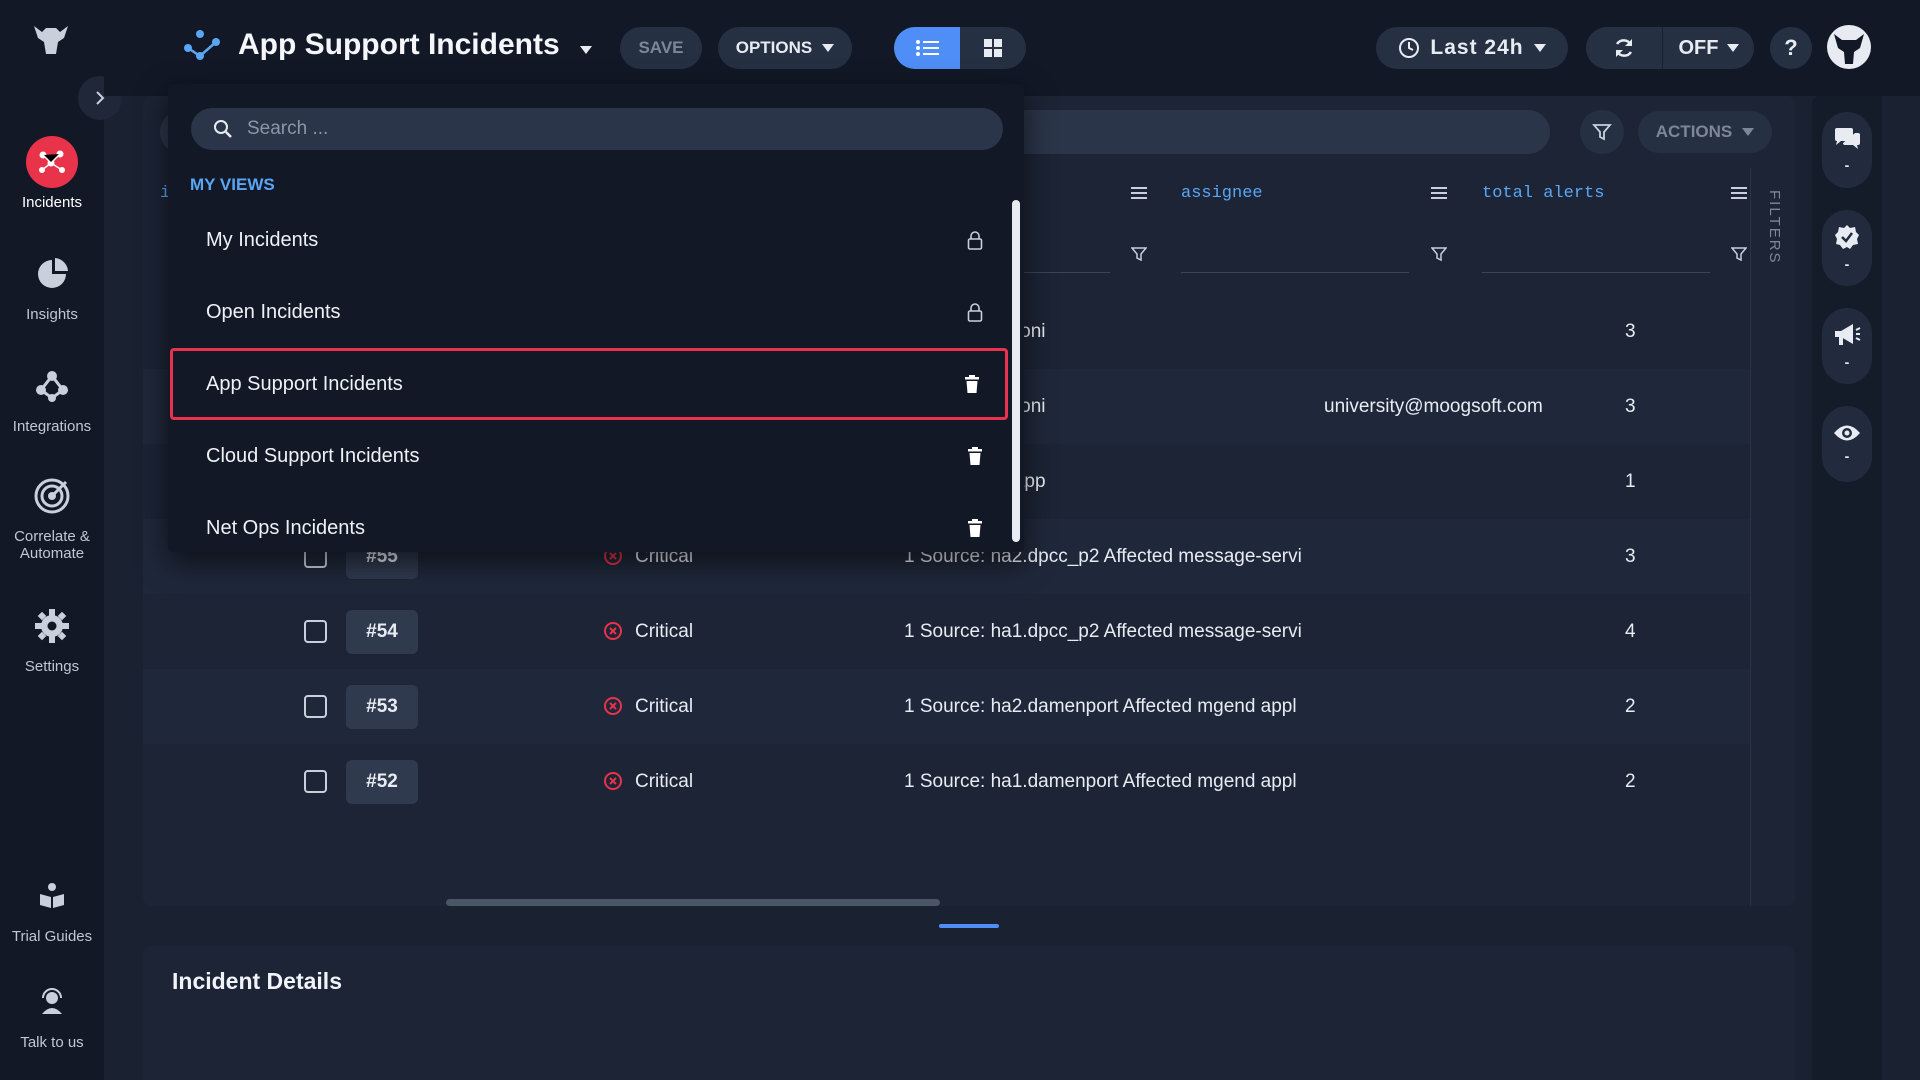 This screenshot has height=1080, width=1920. What do you see at coordinates (1477, 47) in the screenshot?
I see `time-range-label: Last 24h` at bounding box center [1477, 47].